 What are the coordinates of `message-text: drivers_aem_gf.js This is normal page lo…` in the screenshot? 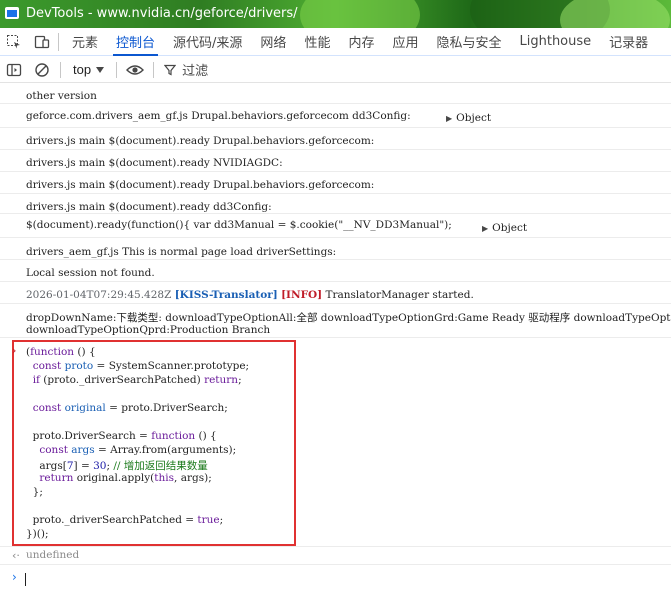 It's located at (181, 252).